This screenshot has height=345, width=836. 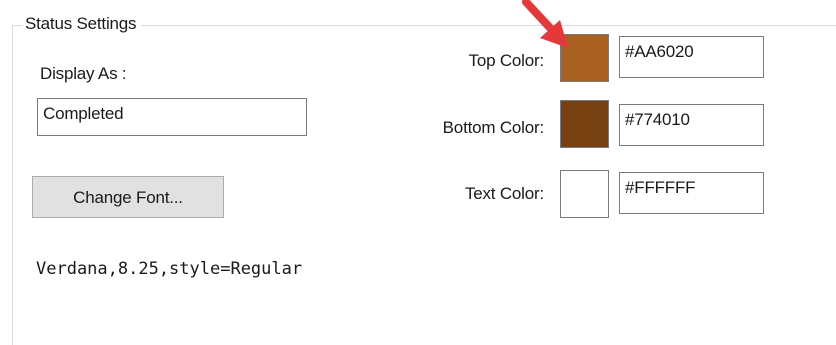 I want to click on font-description: Verdana,8.25,style=Regular, so click(x=169, y=269).